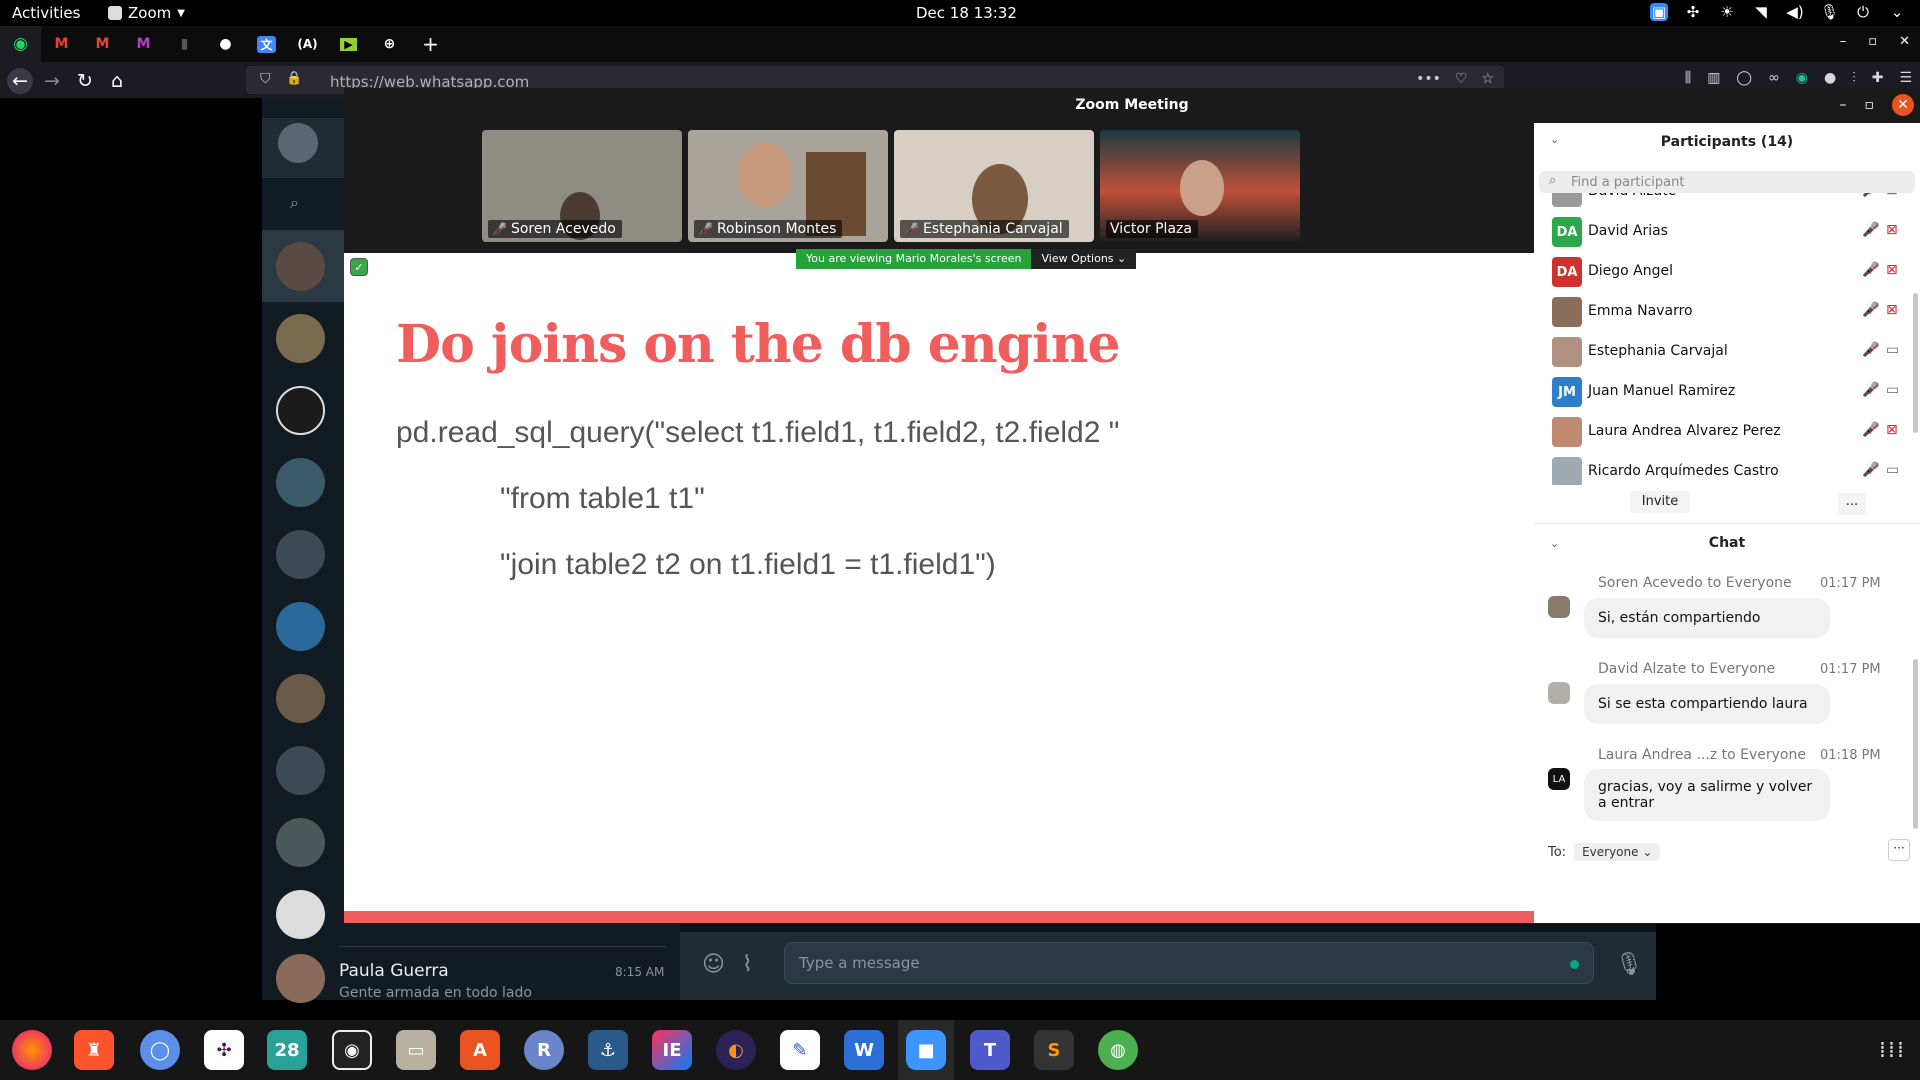 The image size is (1920, 1080). Describe the element at coordinates (1727, 271) in the screenshot. I see `participant-row: DA Diego Angel 🎤̸ ⊠` at that location.